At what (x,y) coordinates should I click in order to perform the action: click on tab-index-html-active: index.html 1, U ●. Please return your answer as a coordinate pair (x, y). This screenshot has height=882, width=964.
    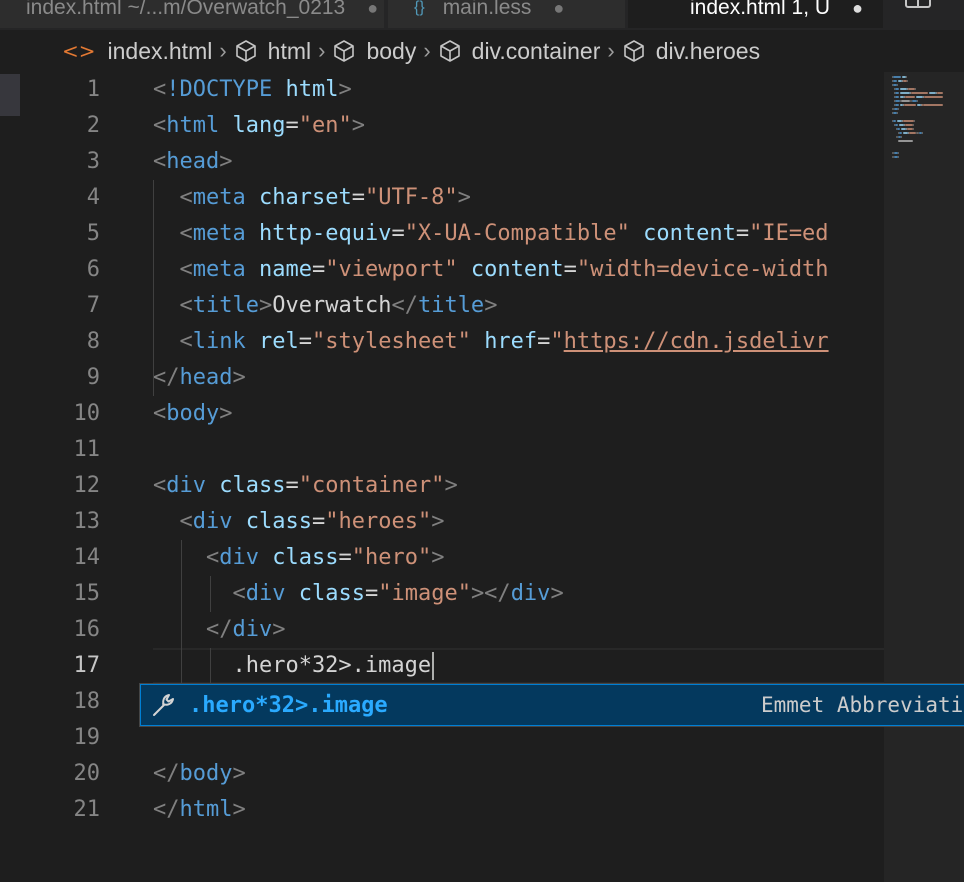
    Looking at the image, I should click on (756, 14).